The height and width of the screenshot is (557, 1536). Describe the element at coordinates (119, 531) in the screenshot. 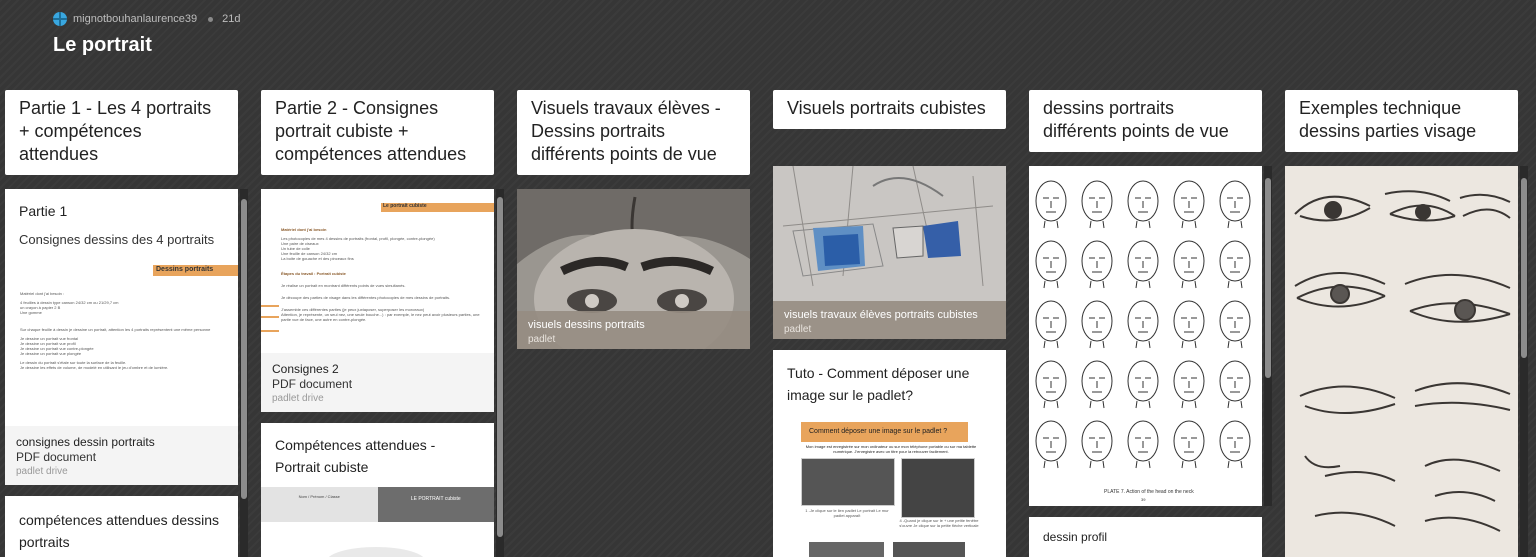

I see `post-heading: compétences attendues dessins portraits` at that location.